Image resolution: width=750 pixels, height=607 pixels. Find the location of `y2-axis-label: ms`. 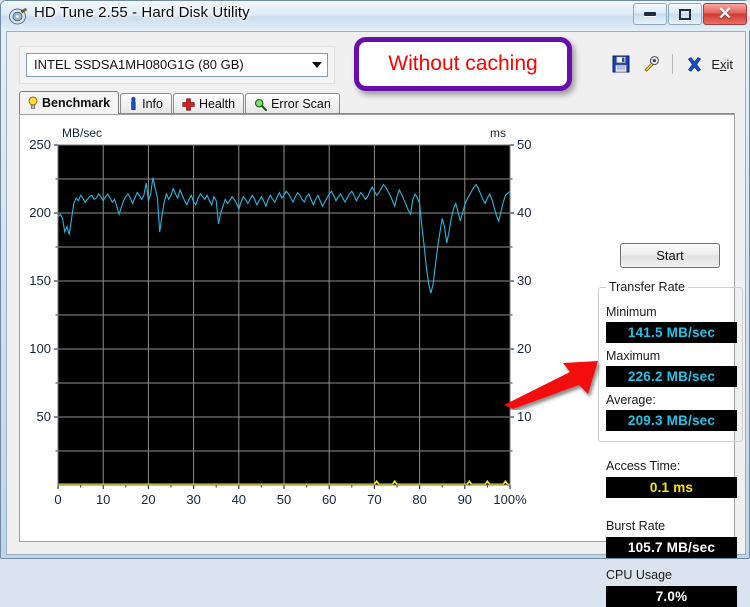

y2-axis-label: ms is located at coordinates (498, 133).